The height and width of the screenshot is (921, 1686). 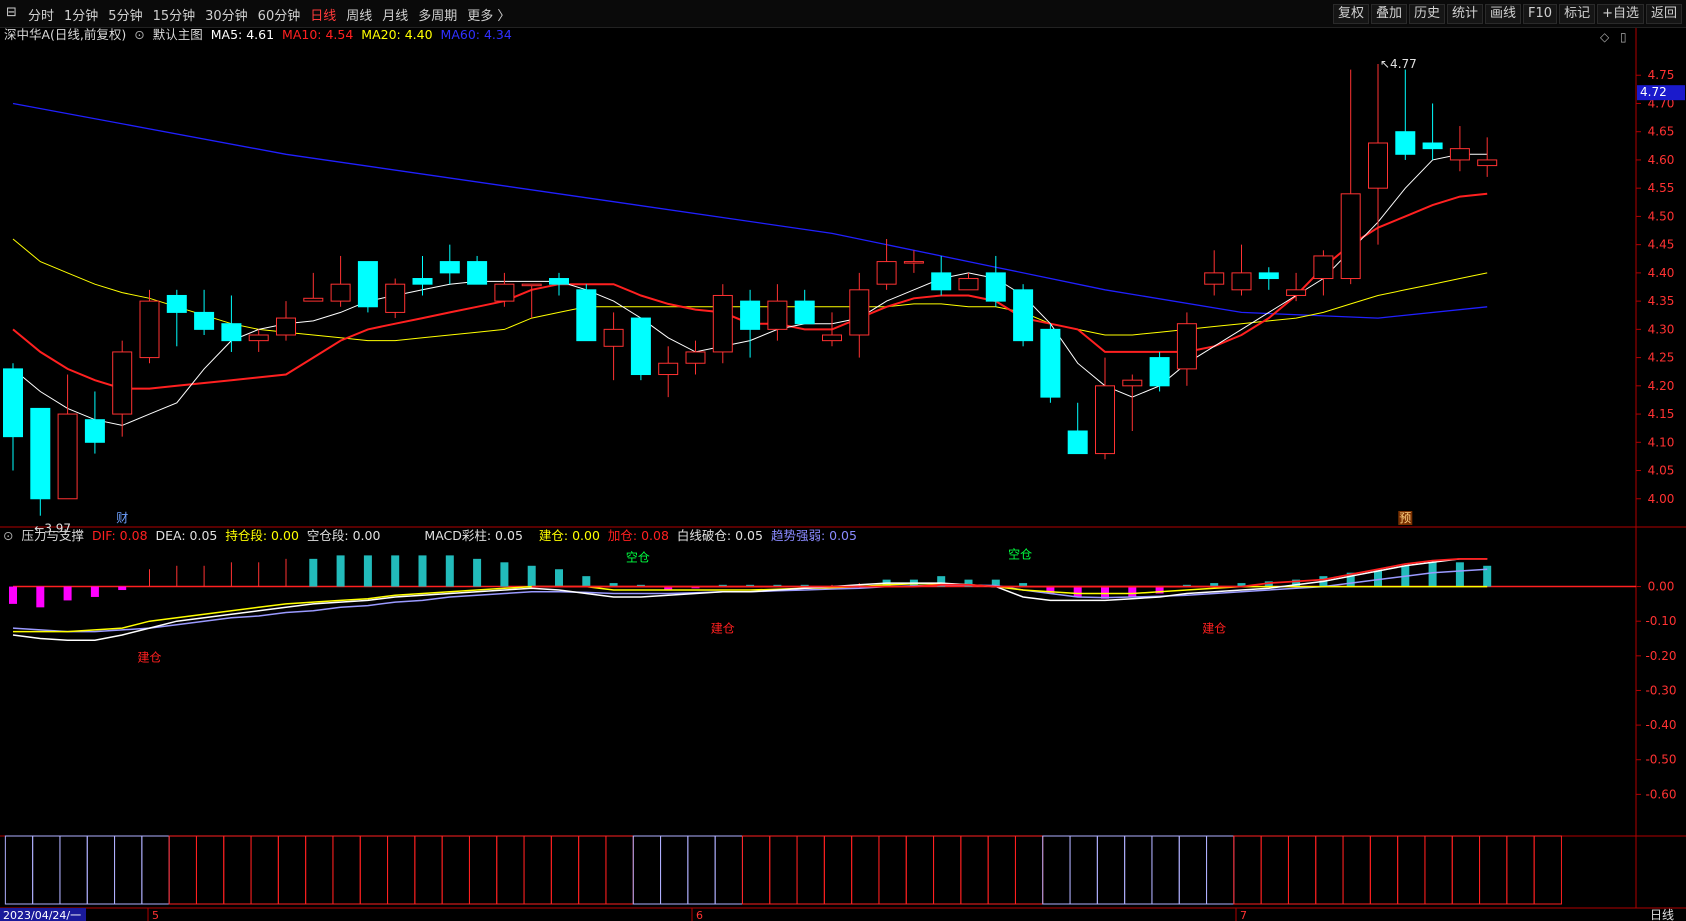 I want to click on last-price-label: 4.72, so click(x=1653, y=92).